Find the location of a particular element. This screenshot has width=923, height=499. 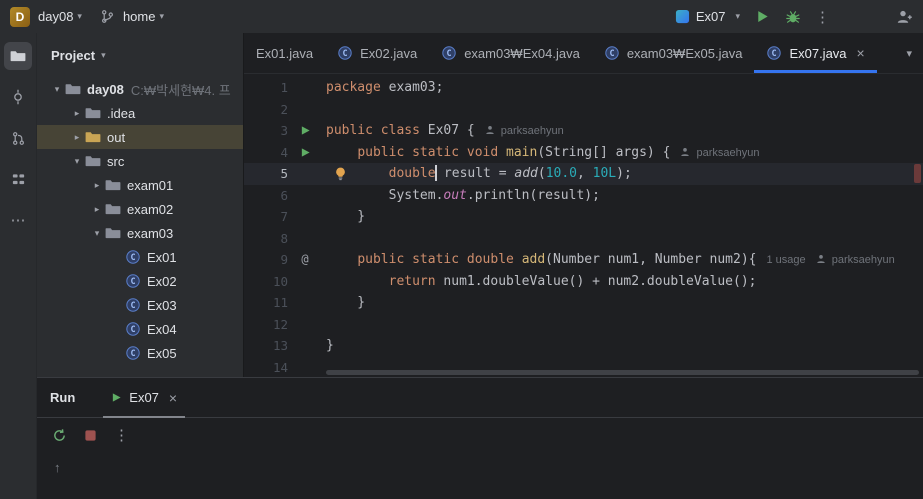

tree-item-out: ▸ out is located at coordinates (140, 137).